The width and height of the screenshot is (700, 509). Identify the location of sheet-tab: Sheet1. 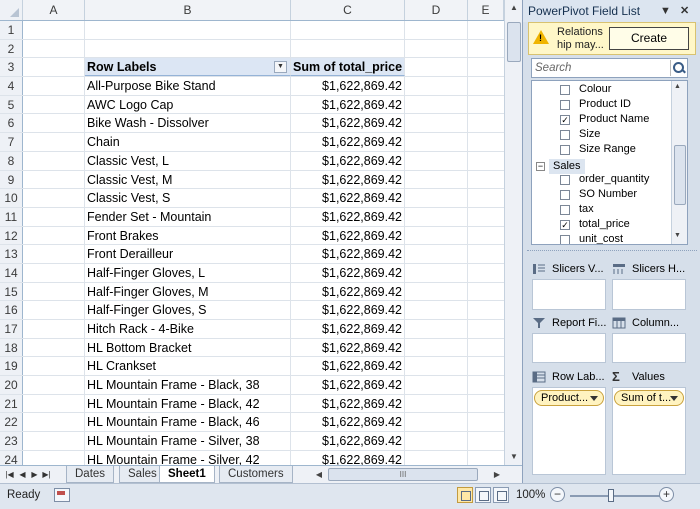
(187, 474).